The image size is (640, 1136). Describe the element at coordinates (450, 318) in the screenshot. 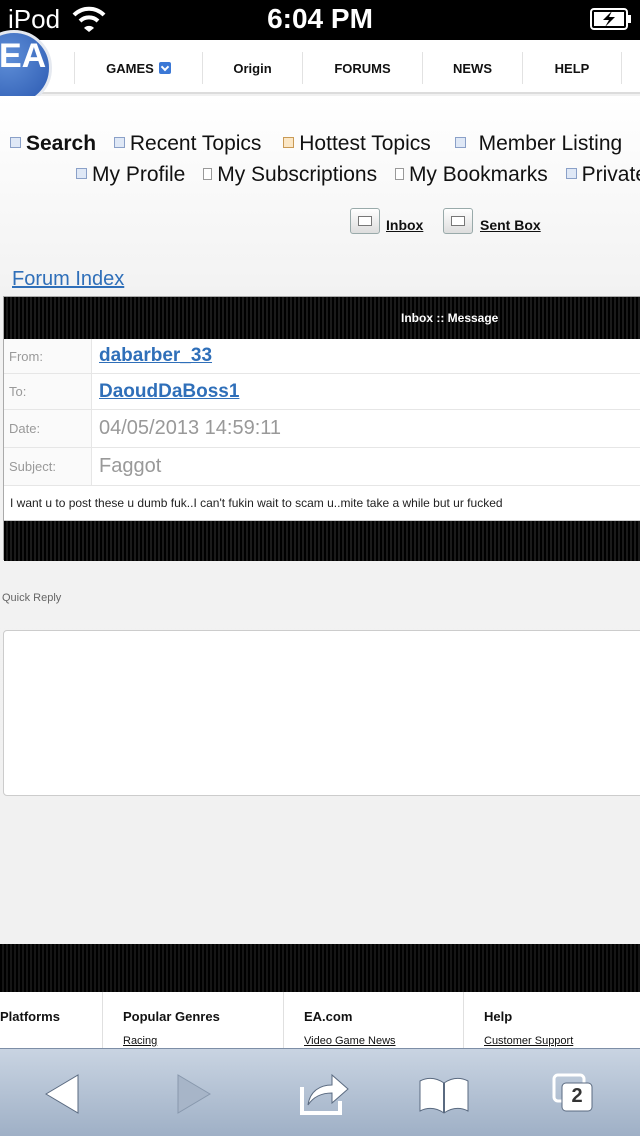

I see `message-header-title: Inbox :: Message` at that location.